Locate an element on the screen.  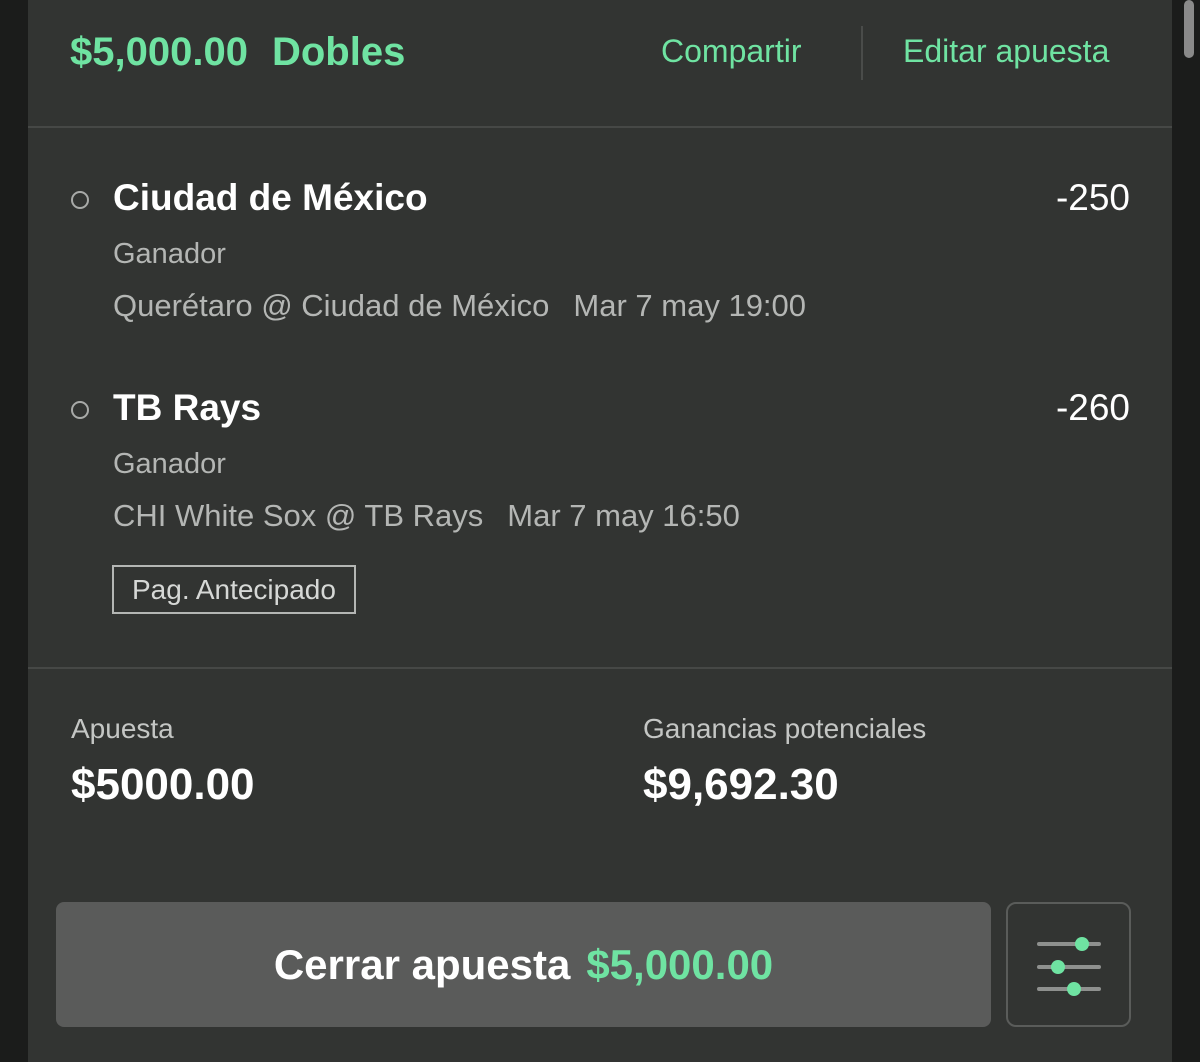
cash-out-button: Cerrar apuesta $5,000.00 is located at coordinates (523, 964).